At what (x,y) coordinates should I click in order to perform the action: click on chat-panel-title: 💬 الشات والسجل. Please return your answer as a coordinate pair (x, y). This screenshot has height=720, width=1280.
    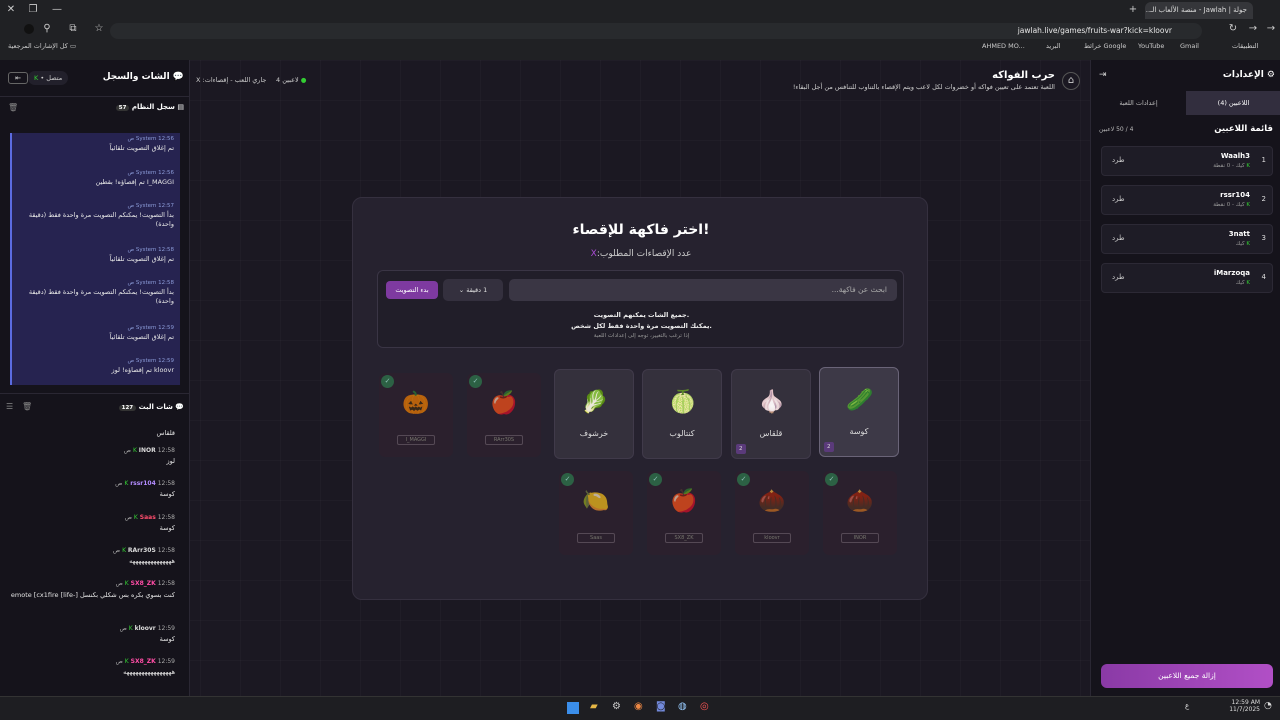
    Looking at the image, I should click on (143, 77).